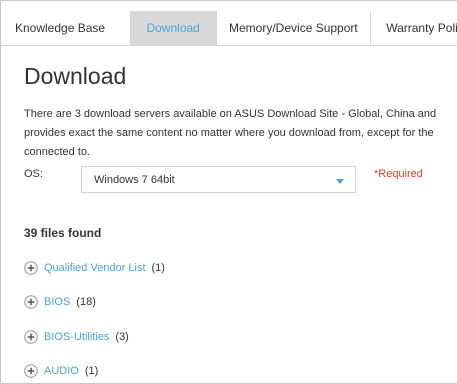 The height and width of the screenshot is (384, 457). I want to click on os-select: Windows 7 64bit, so click(218, 179).